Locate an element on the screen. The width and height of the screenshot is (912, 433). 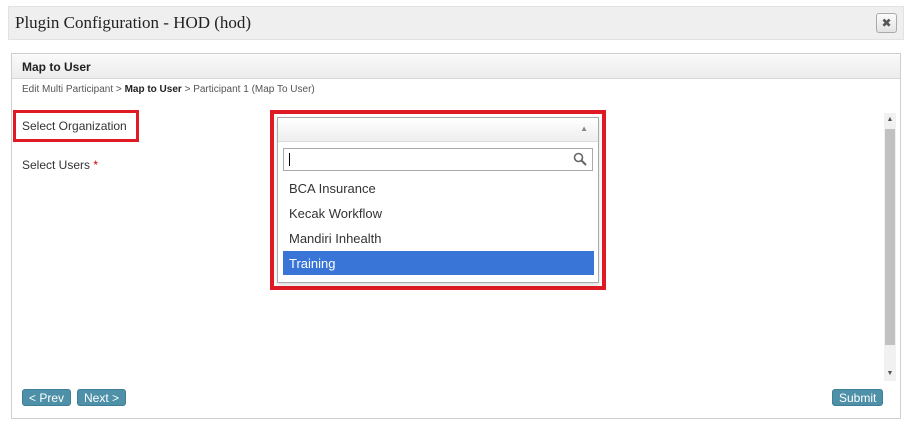
close-button: ✖ is located at coordinates (886, 23).